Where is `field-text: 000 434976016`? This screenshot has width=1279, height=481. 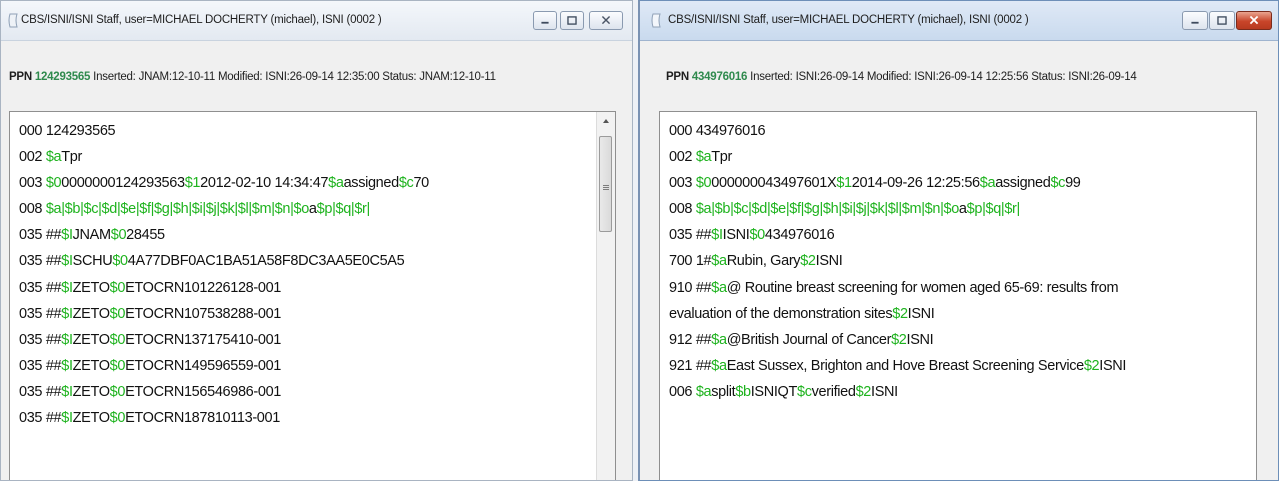
field-text: 000 434976016 is located at coordinates (717, 131).